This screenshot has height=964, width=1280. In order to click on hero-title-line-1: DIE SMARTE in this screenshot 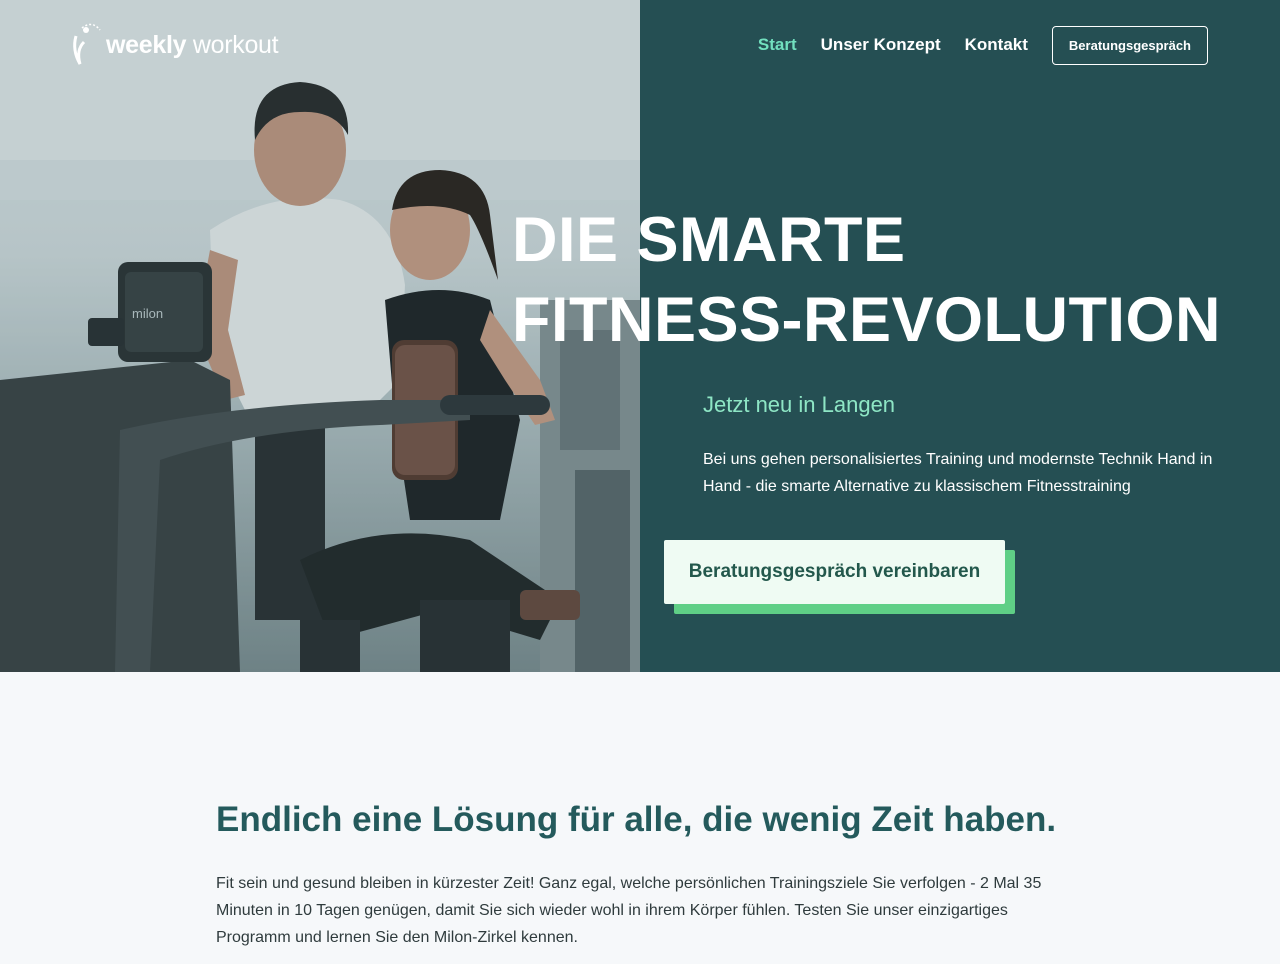, I will do `click(709, 240)`.